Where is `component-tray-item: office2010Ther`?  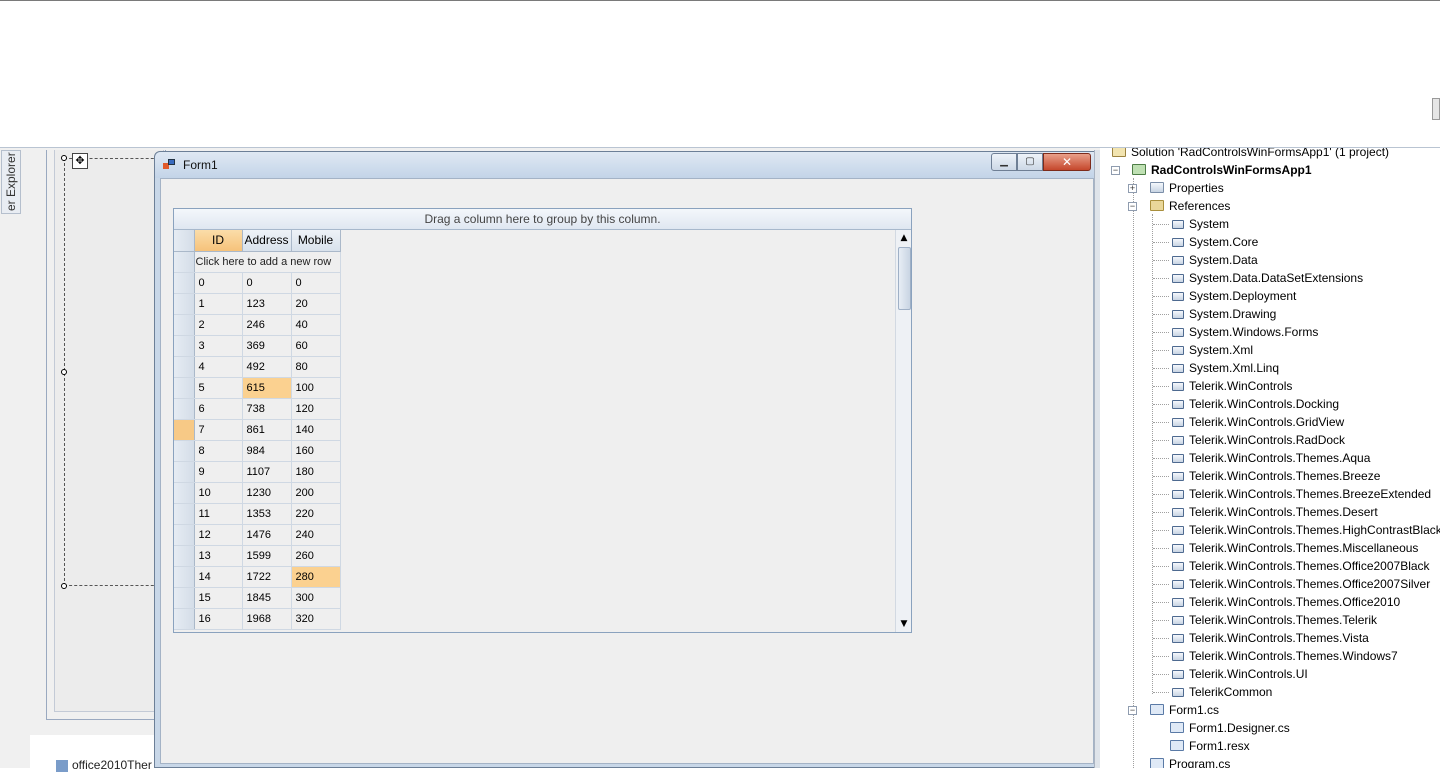
component-tray-item: office2010Ther is located at coordinates (104, 765).